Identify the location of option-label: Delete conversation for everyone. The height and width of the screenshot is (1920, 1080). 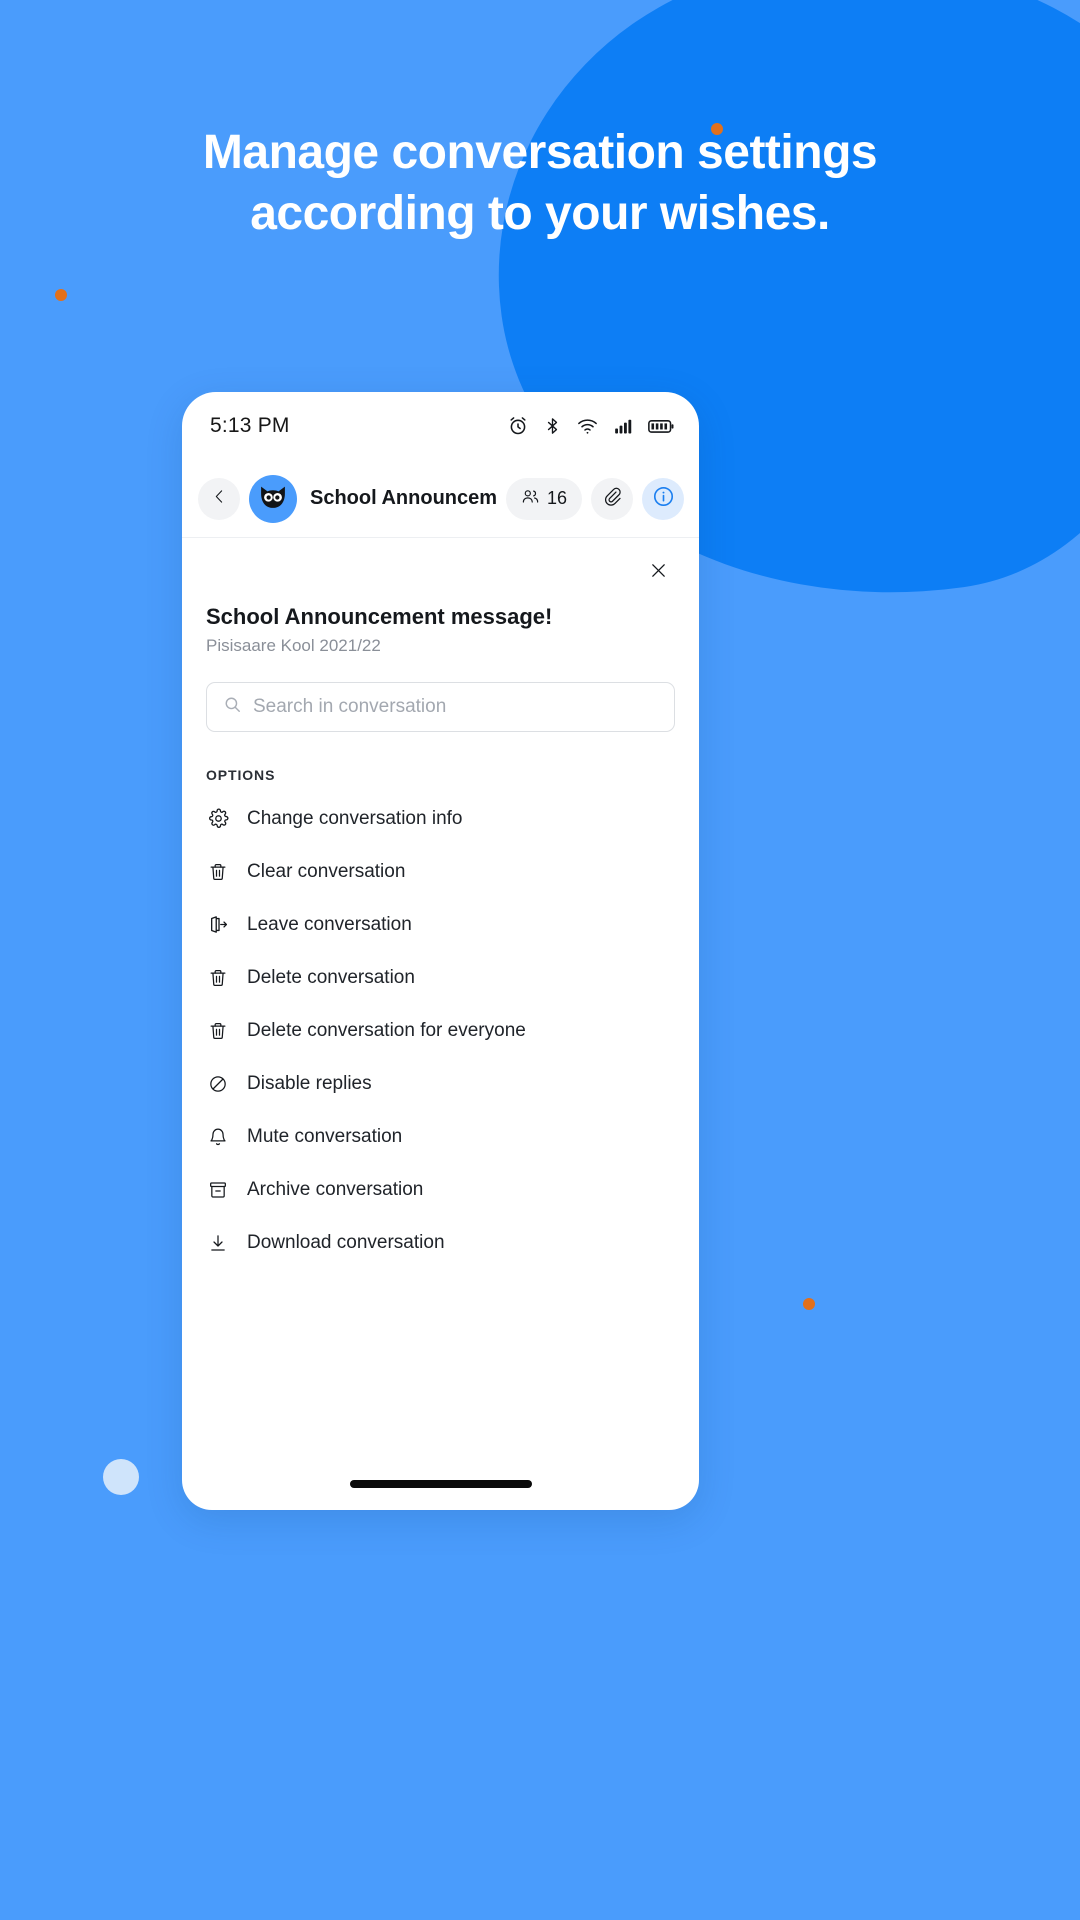
(386, 1030).